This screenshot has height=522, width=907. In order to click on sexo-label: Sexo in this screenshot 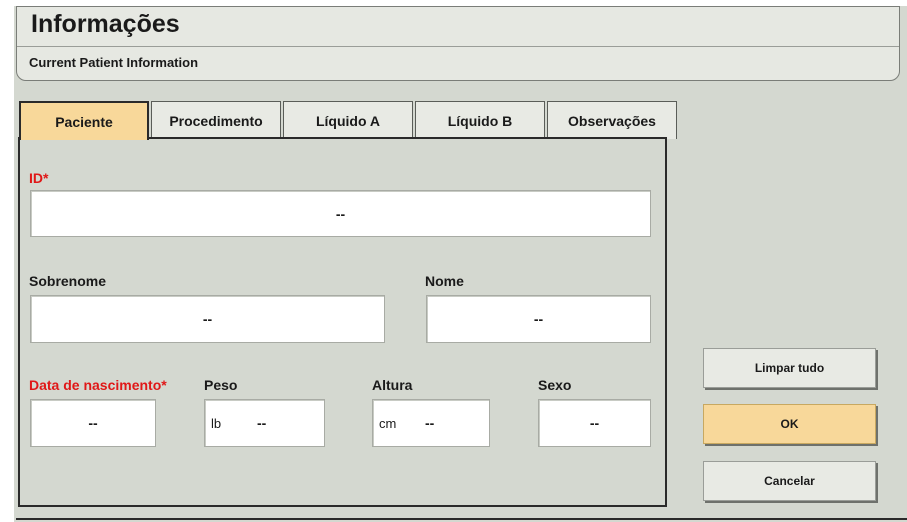, I will do `click(555, 385)`.